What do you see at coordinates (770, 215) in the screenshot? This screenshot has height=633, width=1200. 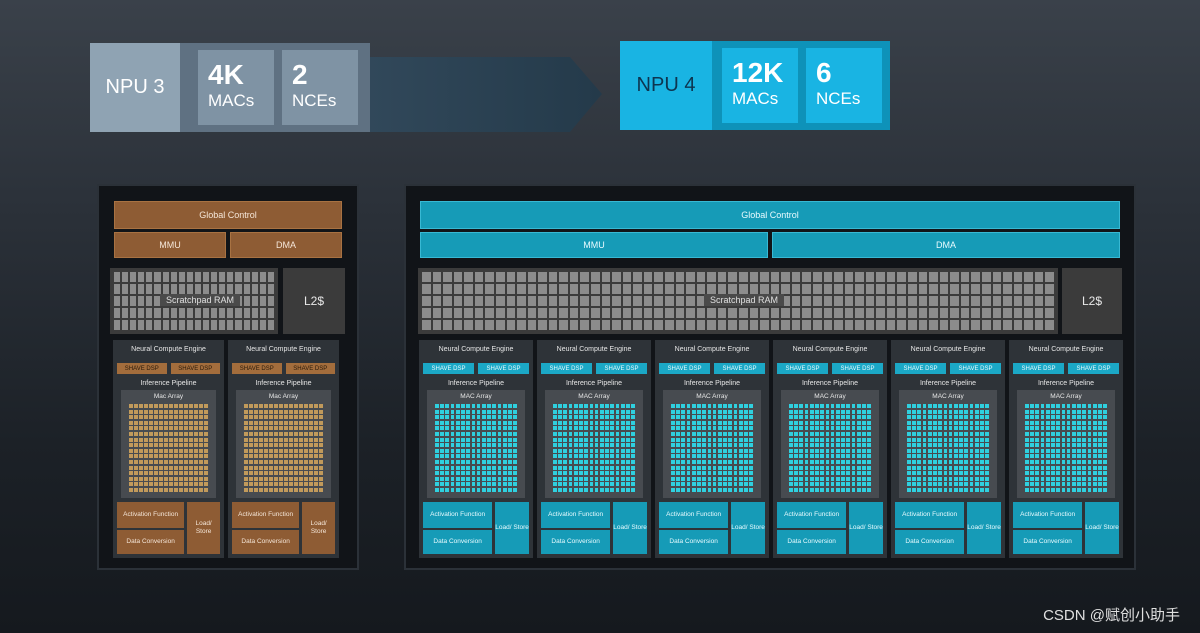 I see `npu4-global-control-label: Global Control` at bounding box center [770, 215].